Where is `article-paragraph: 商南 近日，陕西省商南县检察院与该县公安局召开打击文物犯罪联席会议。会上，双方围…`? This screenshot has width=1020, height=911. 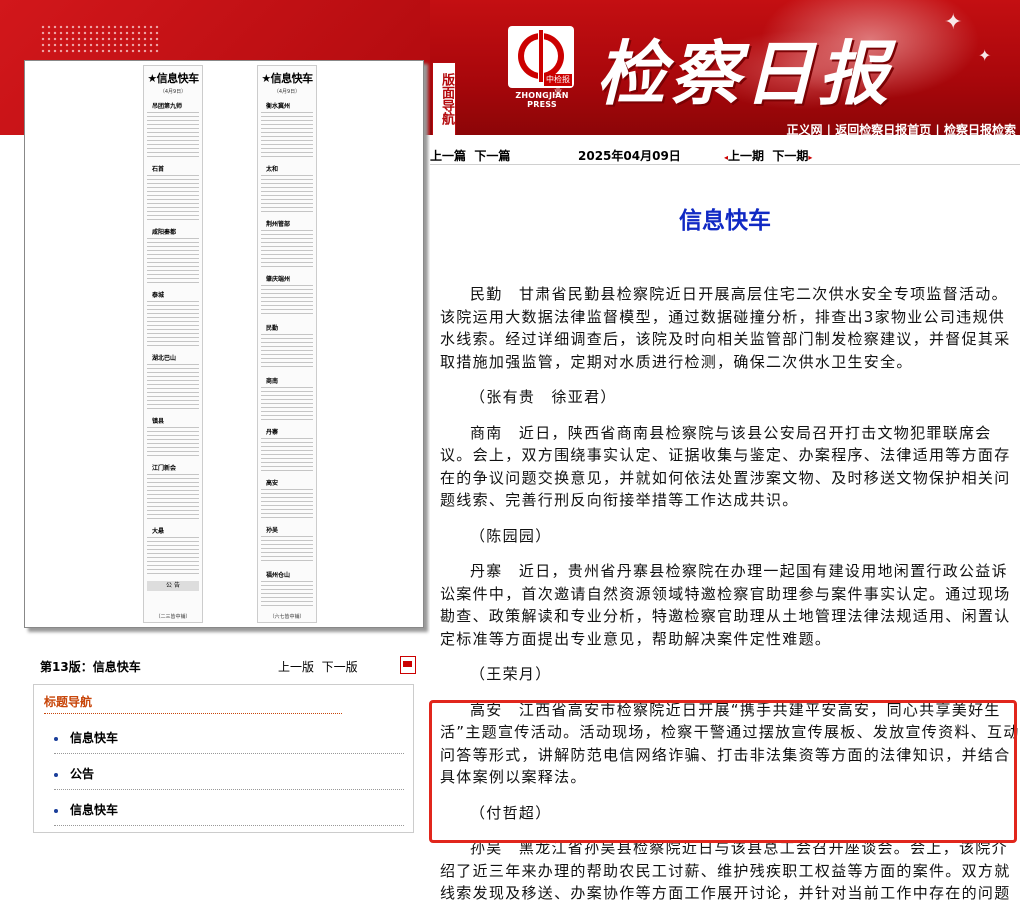
article-paragraph: 商南 近日，陕西省商南县检察院与该县公安局召开打击文物犯罪联席会议。会上，双方围… is located at coordinates (725, 466).